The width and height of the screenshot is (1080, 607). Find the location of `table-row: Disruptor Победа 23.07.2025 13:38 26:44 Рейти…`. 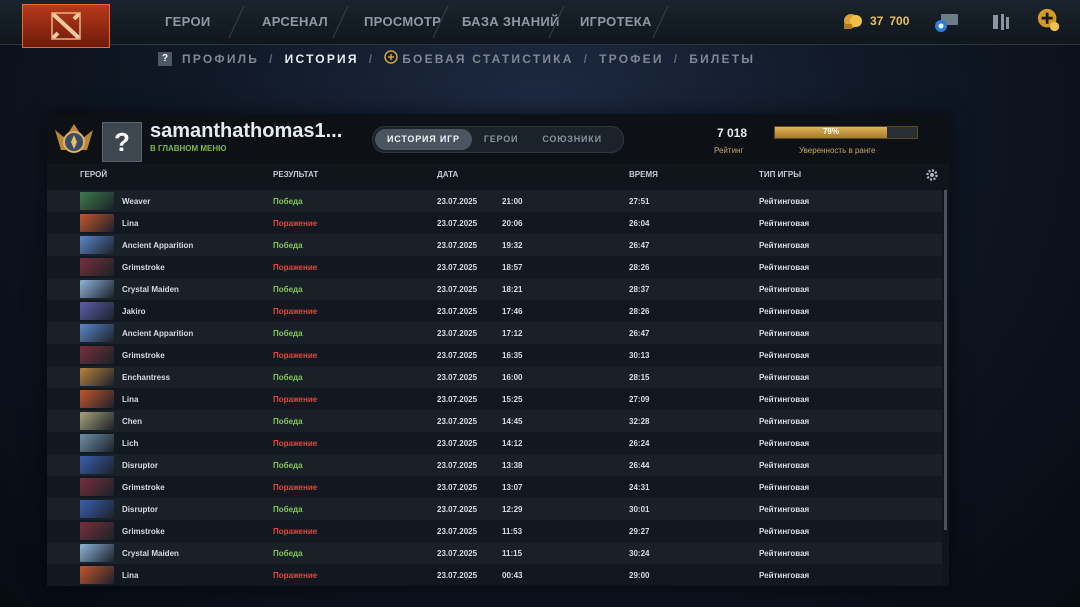

table-row: Disruptor Победа 23.07.2025 13:38 26:44 Рейти… is located at coordinates (494, 465).